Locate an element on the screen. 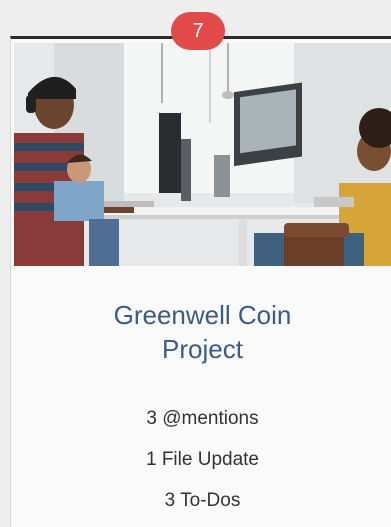 This screenshot has height=527, width=391. file-update-count: 1 File Update is located at coordinates (202, 459).